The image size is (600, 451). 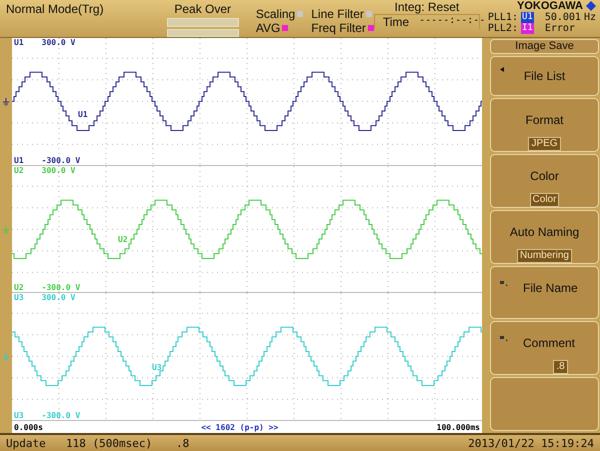 I want to click on pll-source-badge: I1, so click(x=527, y=28).